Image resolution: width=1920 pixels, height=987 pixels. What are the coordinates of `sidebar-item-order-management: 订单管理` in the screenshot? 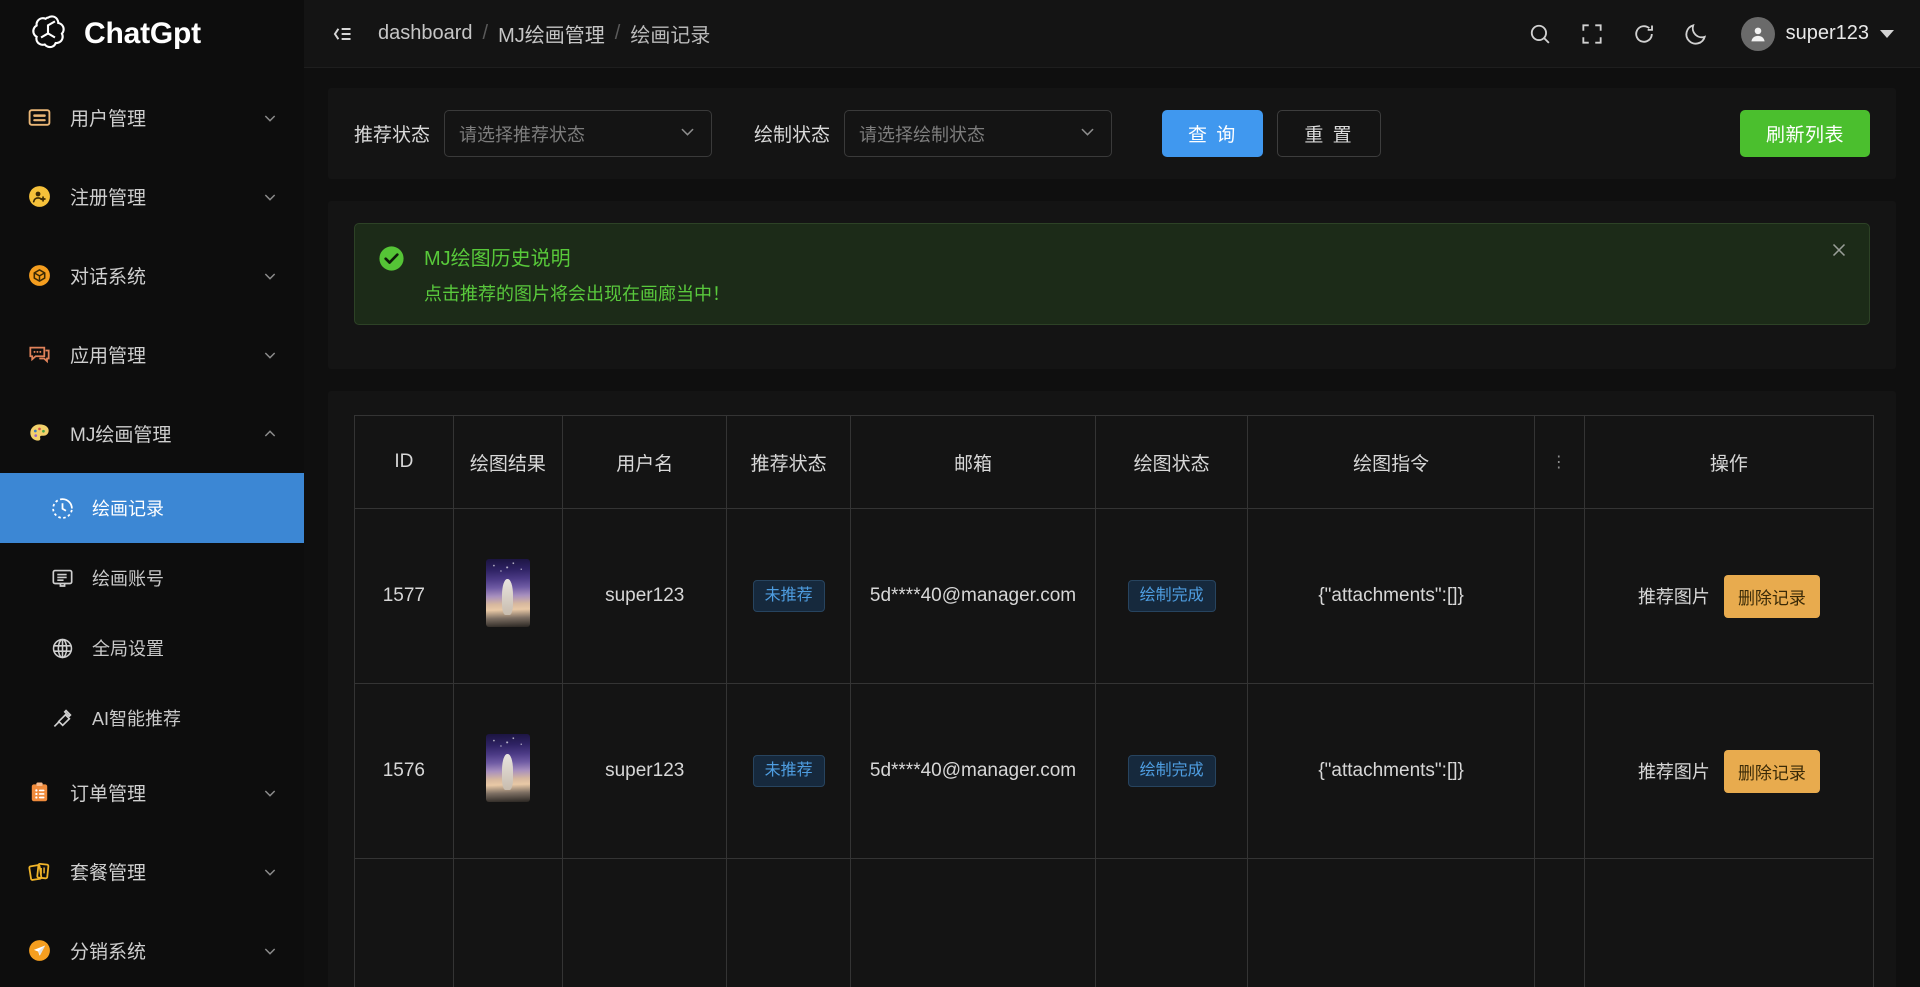 It's located at (152, 792).